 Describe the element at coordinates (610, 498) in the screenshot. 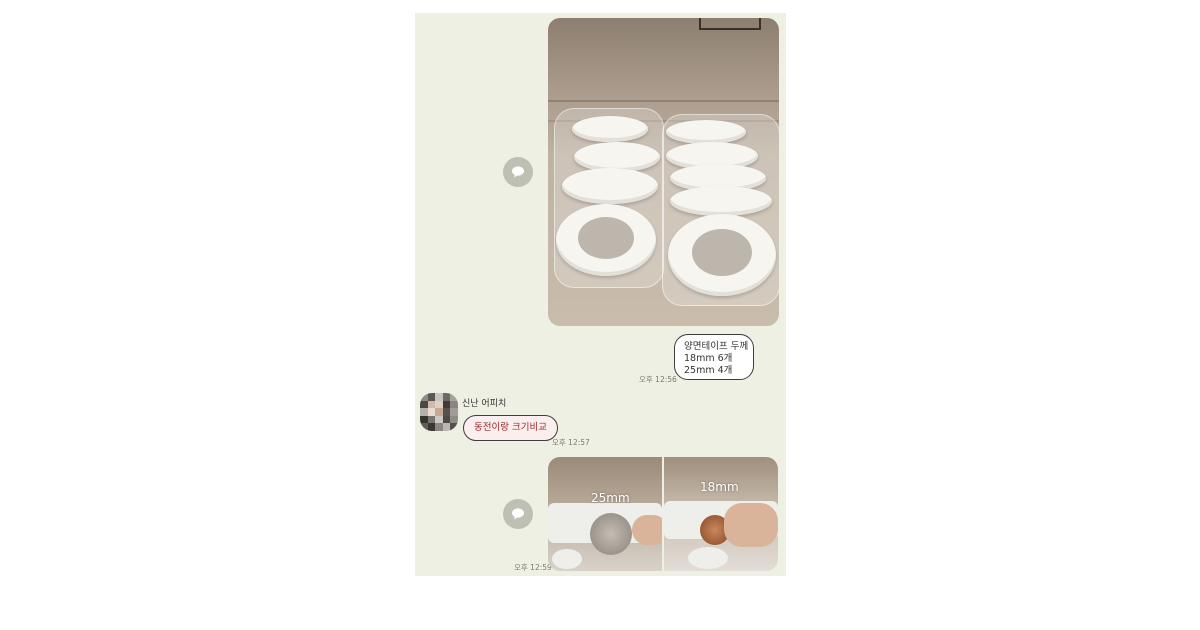

I see `size-caption: 25mm` at that location.